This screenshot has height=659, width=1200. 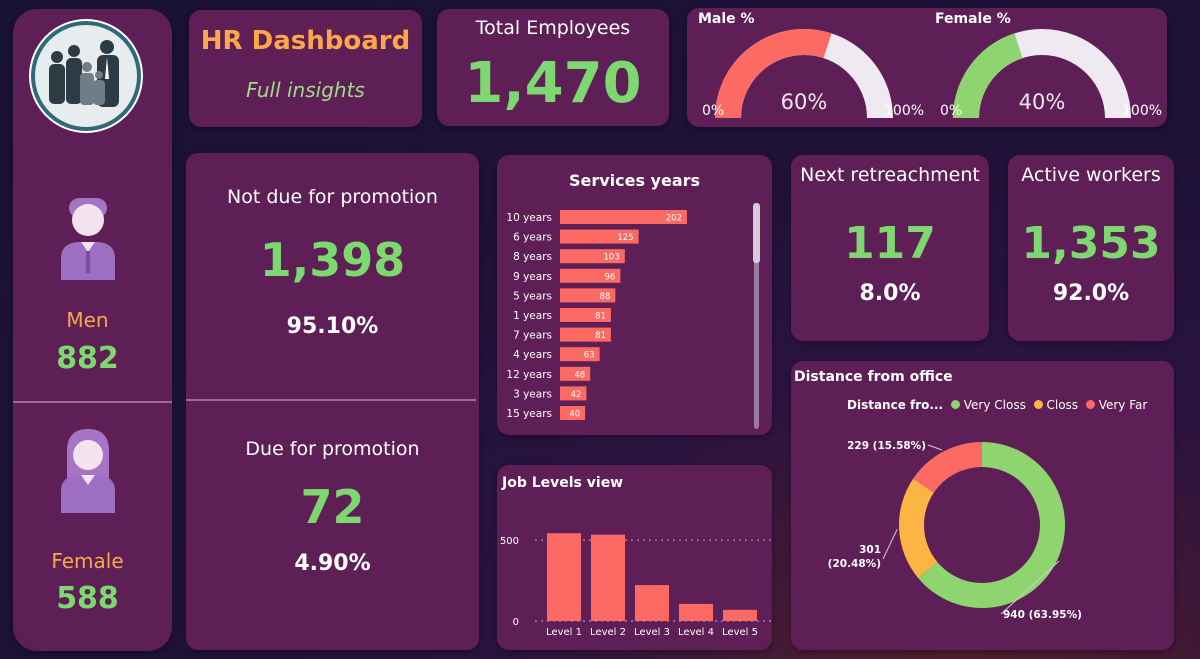 I want to click on distance-donut-chart: 940 (63.95%) 301 (20.48%) 229 (15.58%), so click(x=955, y=530).